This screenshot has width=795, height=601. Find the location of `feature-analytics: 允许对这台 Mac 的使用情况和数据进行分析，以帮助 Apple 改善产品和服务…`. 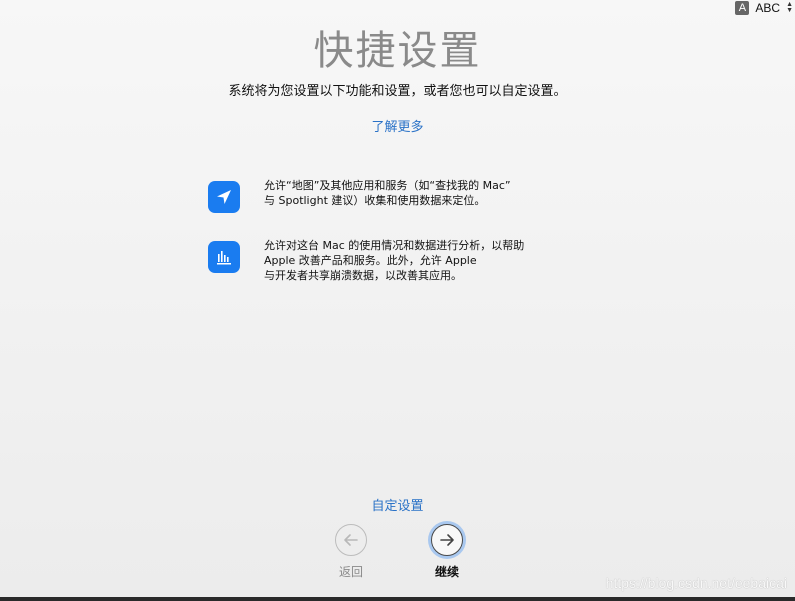

feature-analytics: 允许对这台 Mac 的使用情况和数据进行分析，以帮助 Apple 改善产品和服务… is located at coordinates (386, 260).